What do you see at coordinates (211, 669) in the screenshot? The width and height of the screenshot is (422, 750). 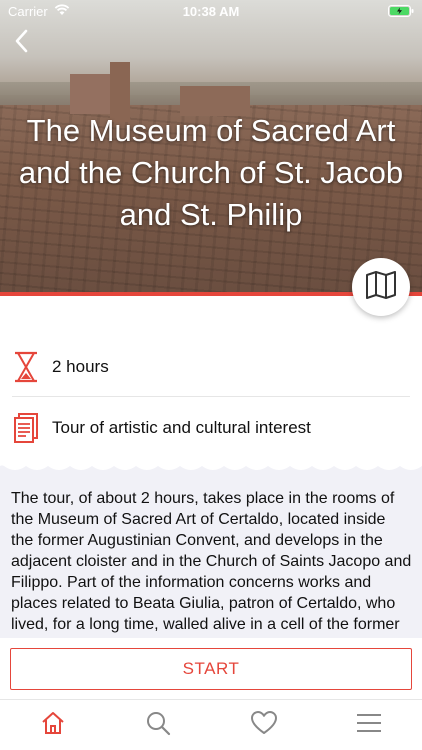 I see `start-button: START` at bounding box center [211, 669].